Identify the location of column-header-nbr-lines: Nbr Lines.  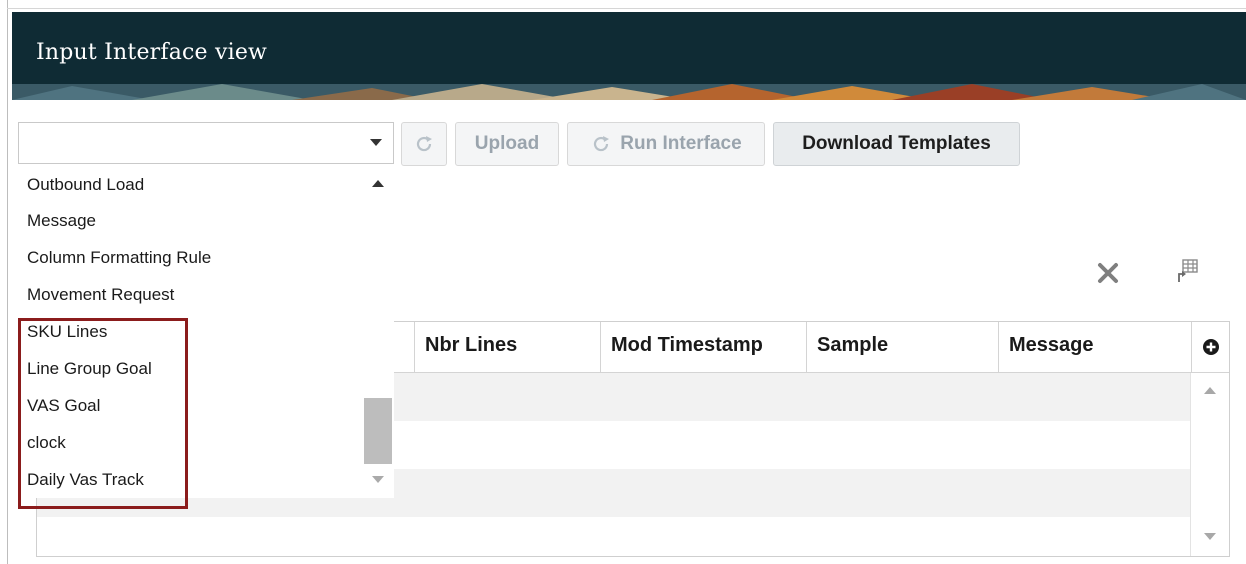
(507, 347).